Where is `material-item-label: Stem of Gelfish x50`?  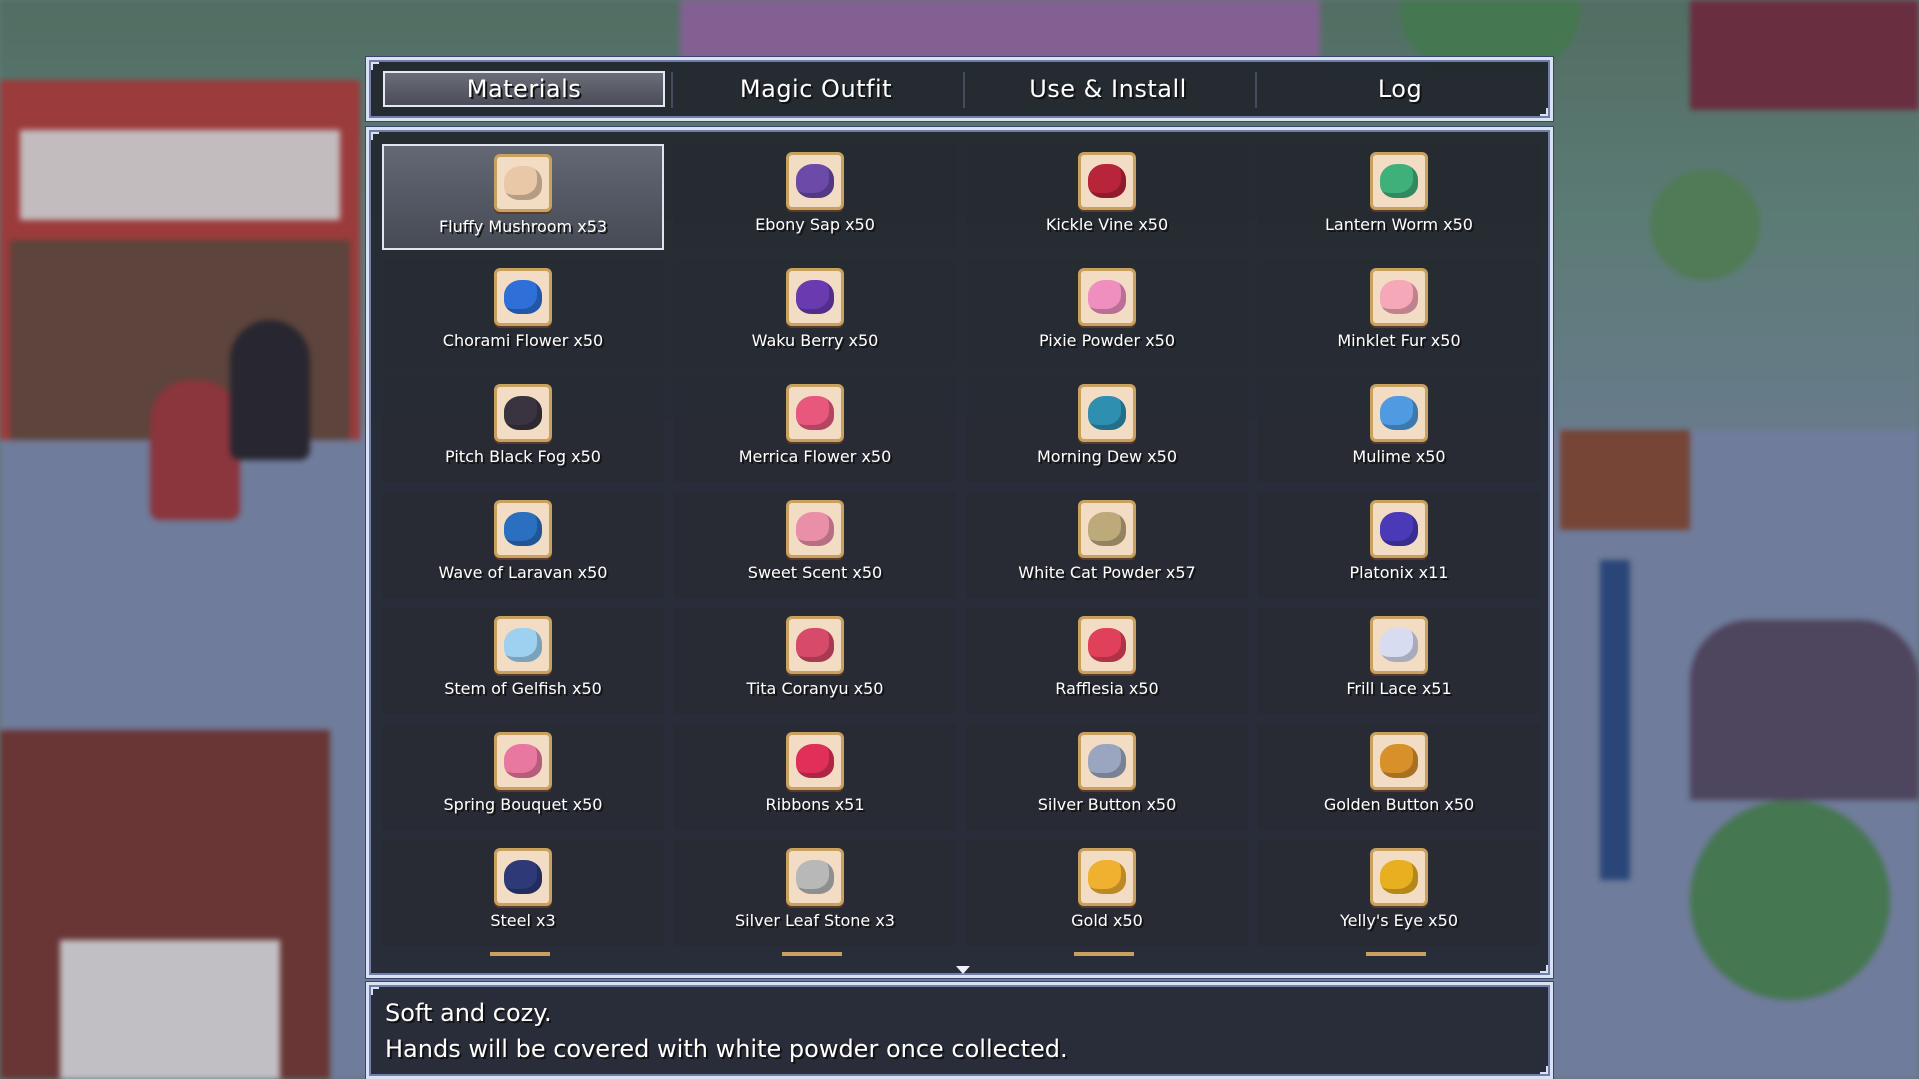
material-item-label: Stem of Gelfish x50 is located at coordinates (523, 688).